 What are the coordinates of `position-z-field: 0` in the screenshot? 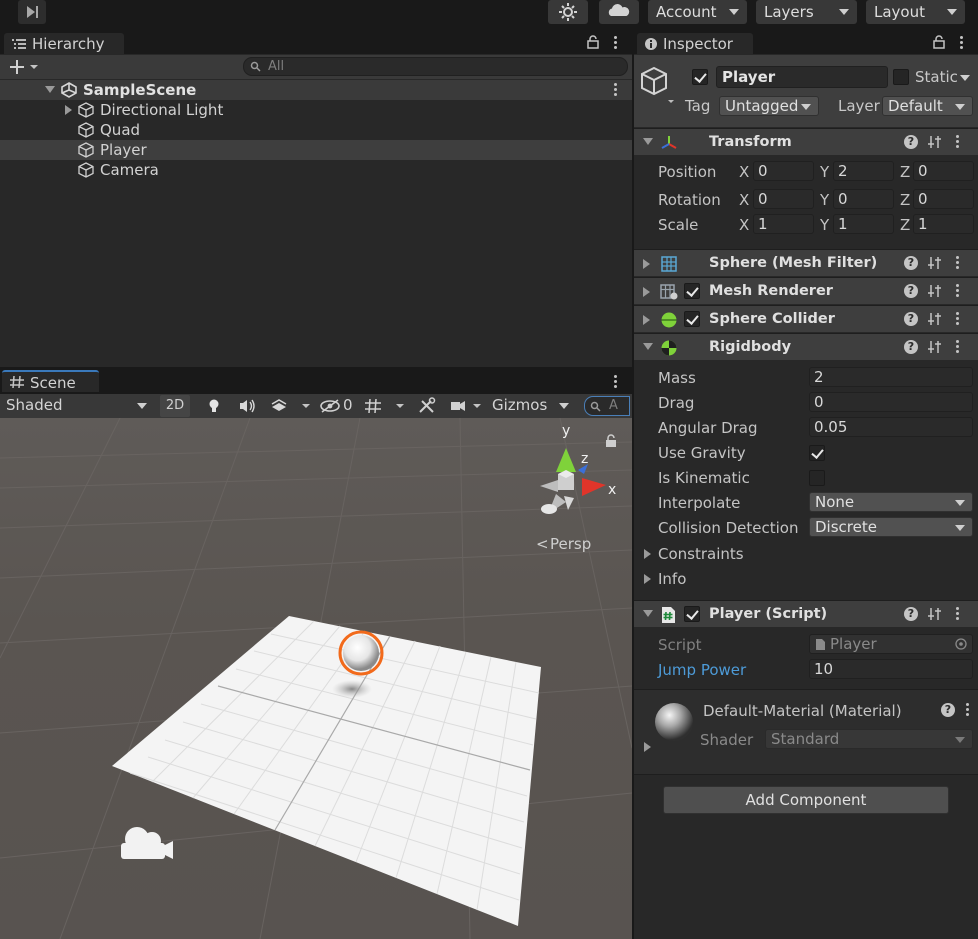 It's located at (943, 171).